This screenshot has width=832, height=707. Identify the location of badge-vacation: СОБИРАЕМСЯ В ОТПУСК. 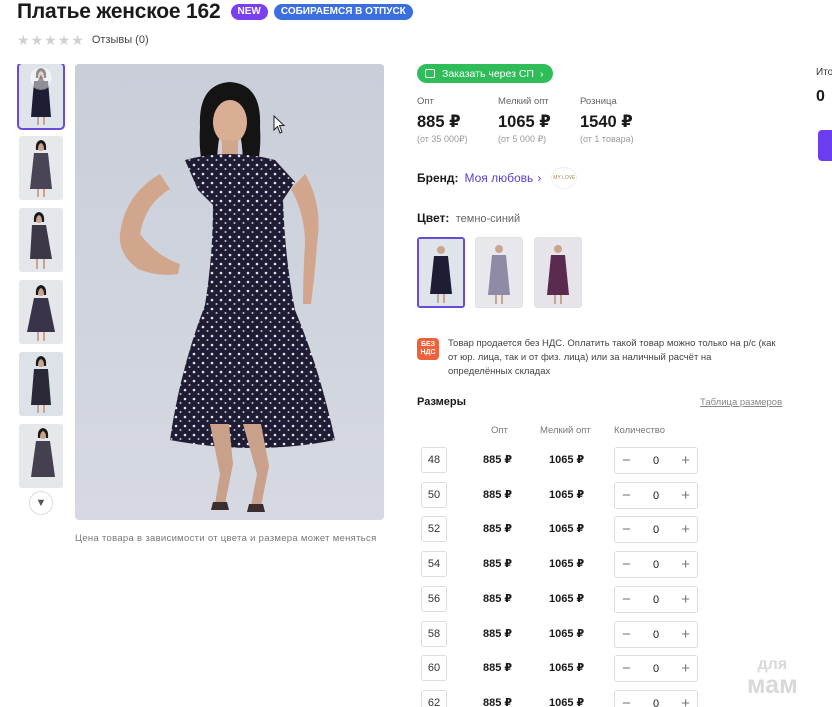
(343, 12).